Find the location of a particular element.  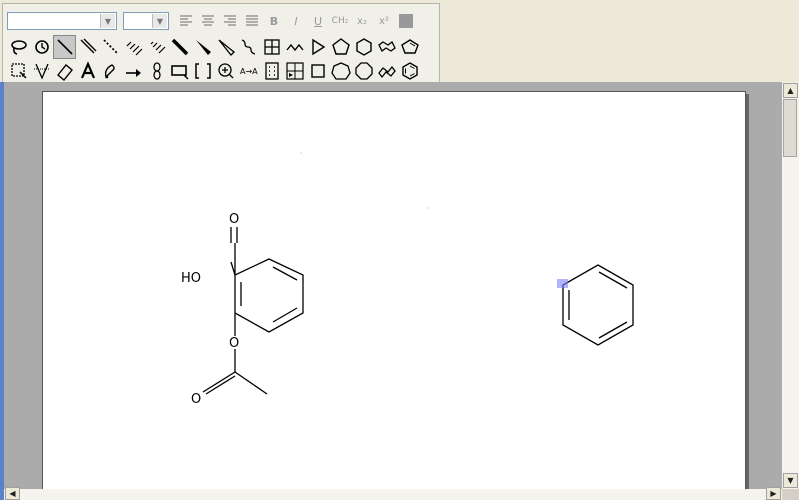

wedge-bond-tool is located at coordinates (202, 47).